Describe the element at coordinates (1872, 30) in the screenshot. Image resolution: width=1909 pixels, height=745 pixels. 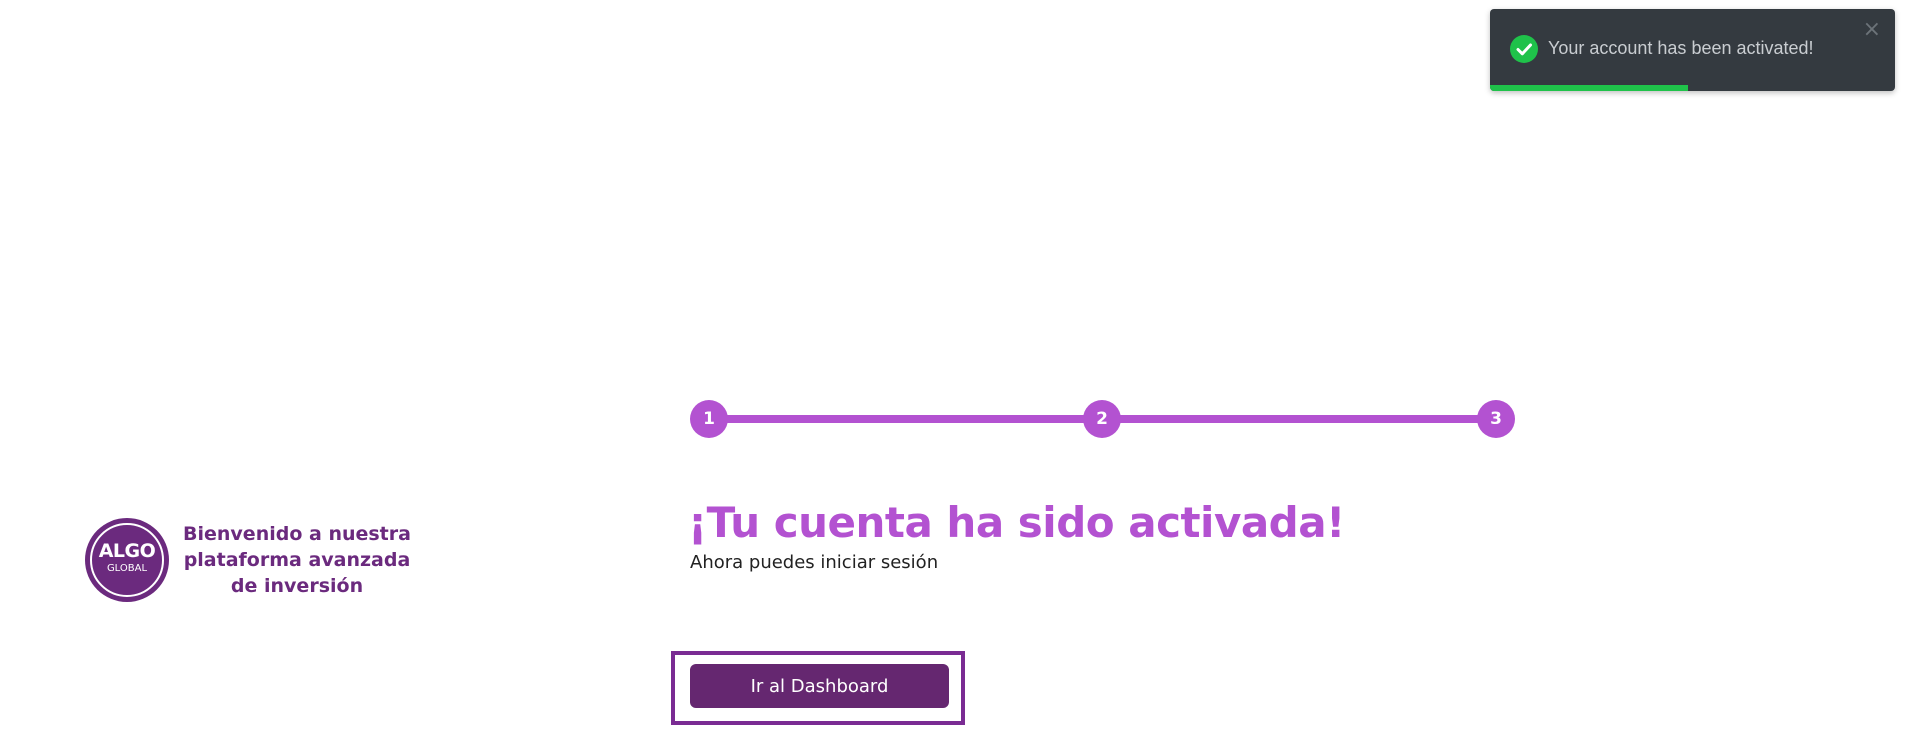
I see `close-icon: ×` at that location.